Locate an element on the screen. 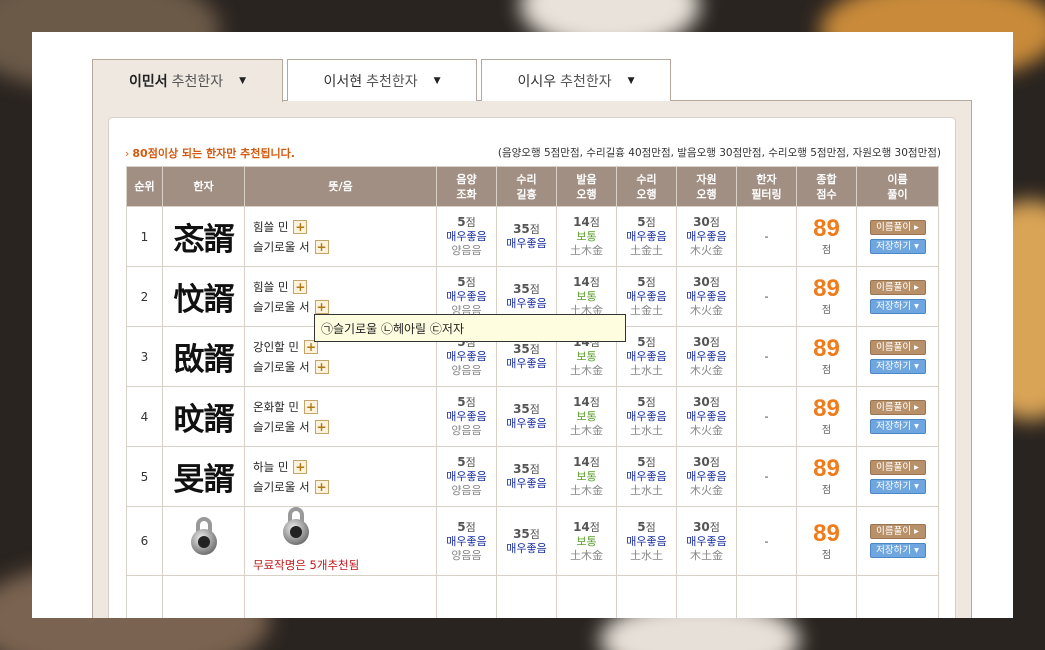 Image resolution: width=1045 pixels, height=650 pixels. score-cell-jo: 30점 매우좋음 木火金 is located at coordinates (706, 356).